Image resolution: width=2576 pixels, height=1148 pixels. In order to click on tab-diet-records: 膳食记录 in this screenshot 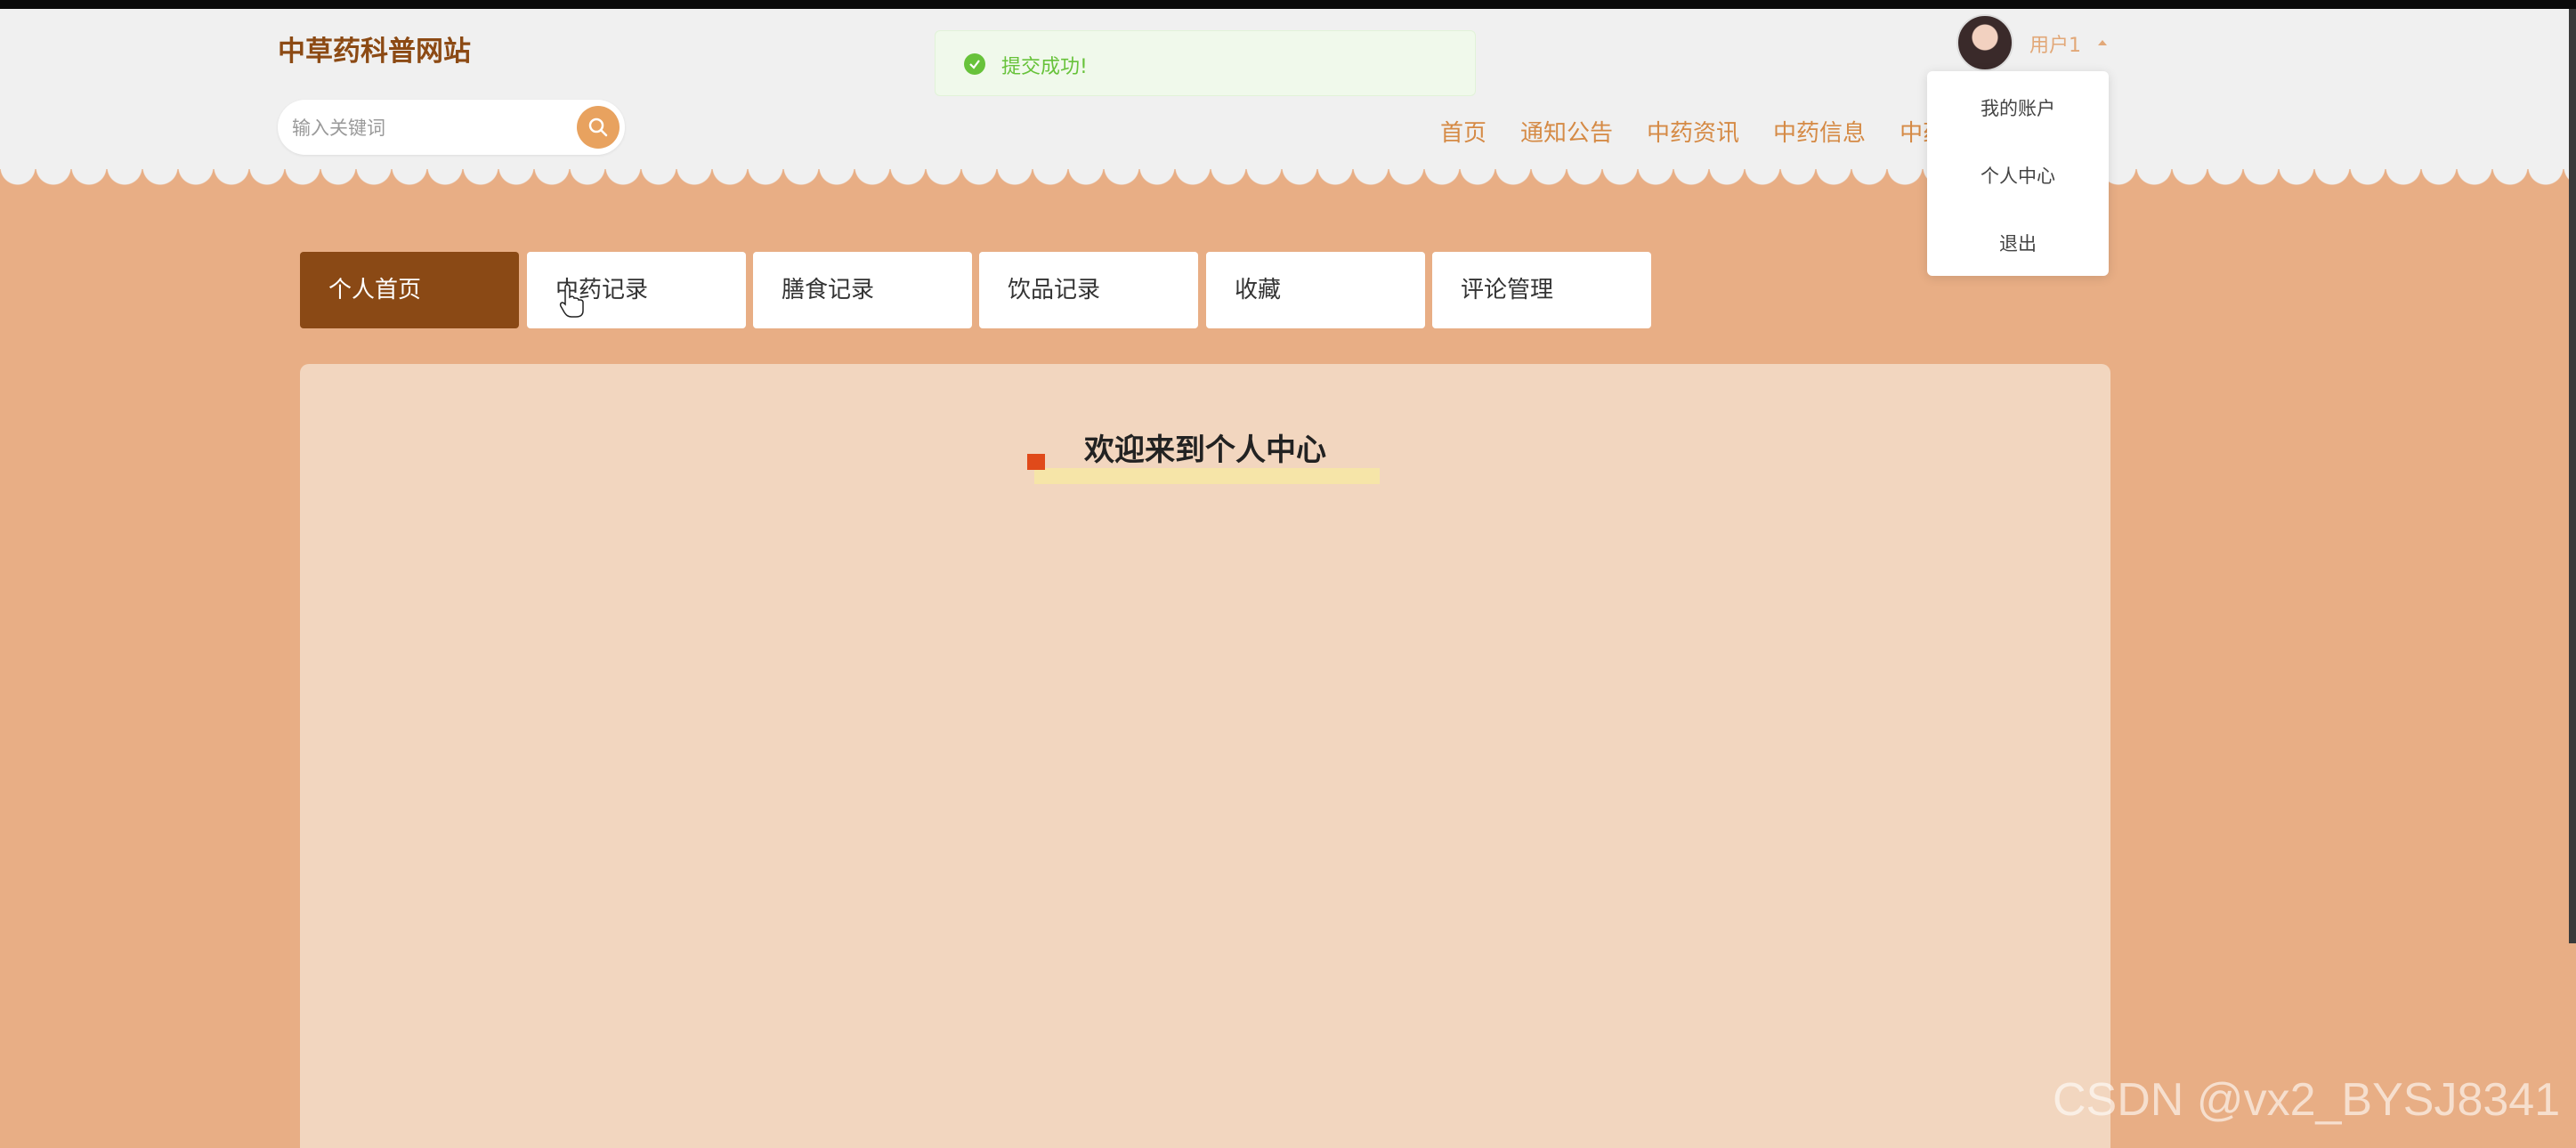, I will do `click(863, 290)`.